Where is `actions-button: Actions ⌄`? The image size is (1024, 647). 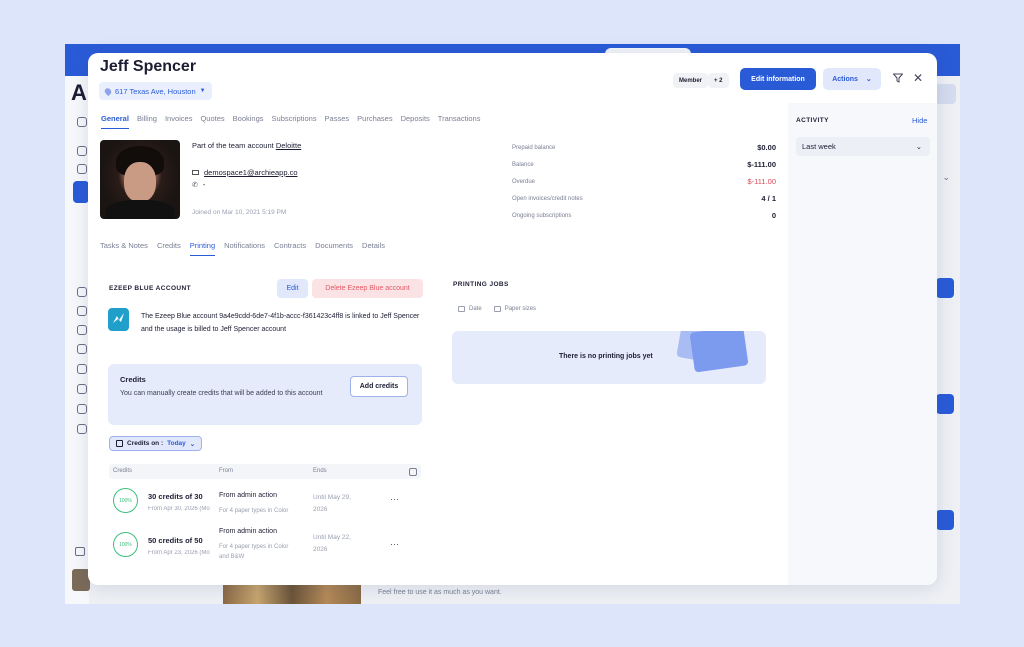 actions-button: Actions ⌄ is located at coordinates (852, 79).